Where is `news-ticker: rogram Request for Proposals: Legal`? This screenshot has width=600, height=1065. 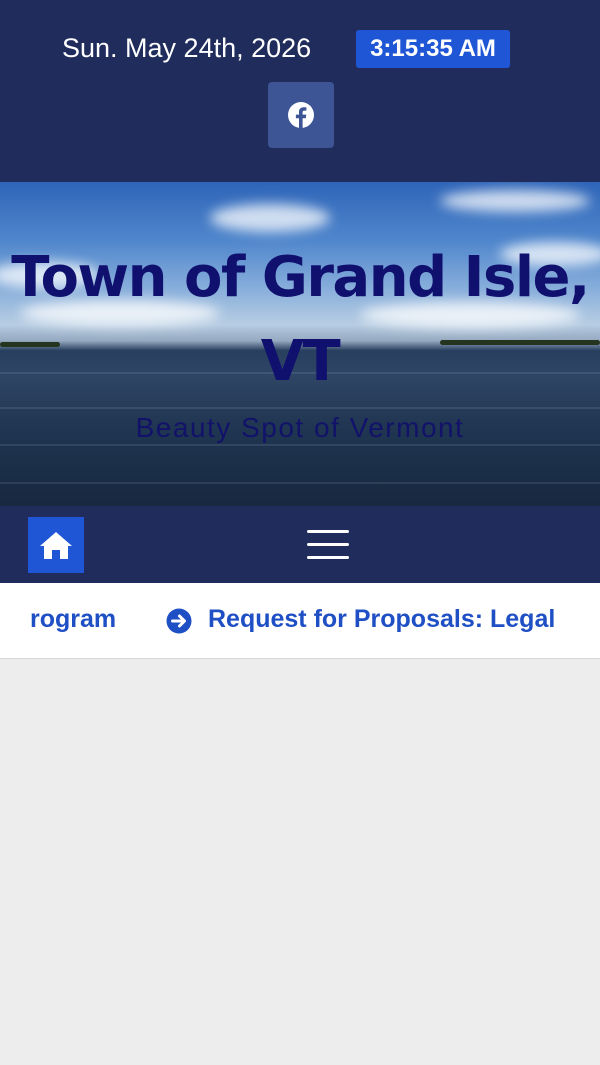 news-ticker: rogram Request for Proposals: Legal is located at coordinates (300, 621).